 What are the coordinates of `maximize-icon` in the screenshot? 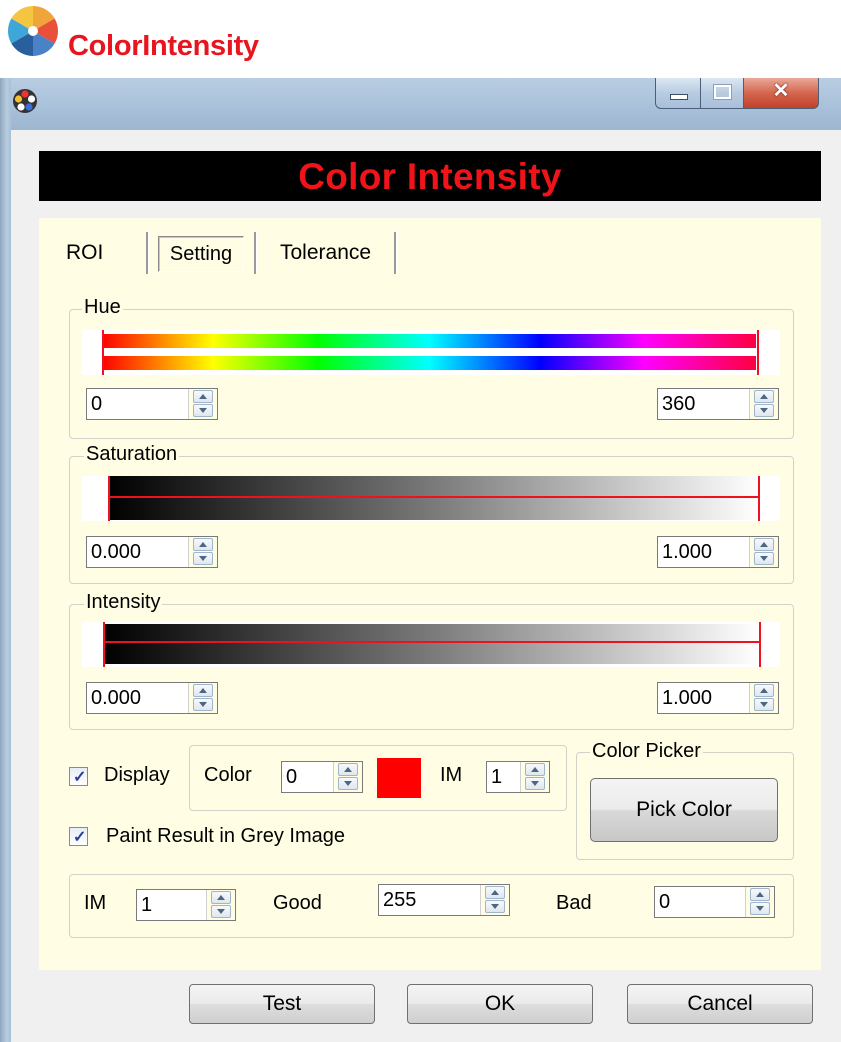 It's located at (722, 92).